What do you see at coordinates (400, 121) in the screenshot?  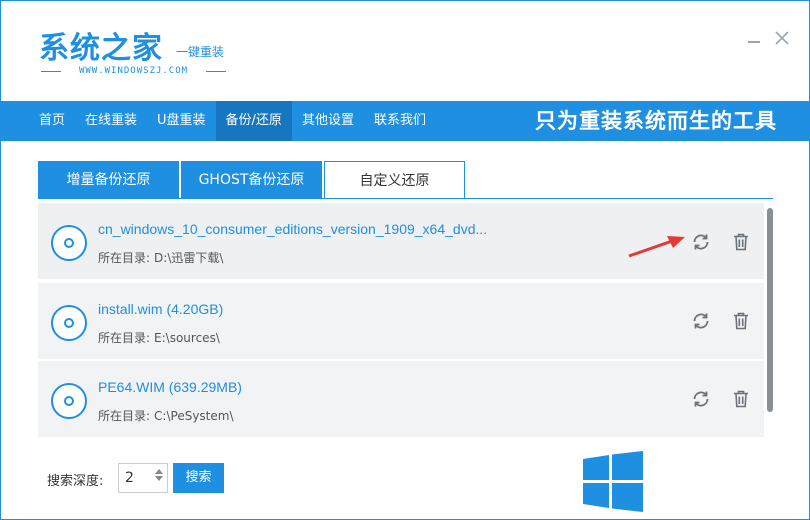 I see `nav-item-contact-us: 联系我们` at bounding box center [400, 121].